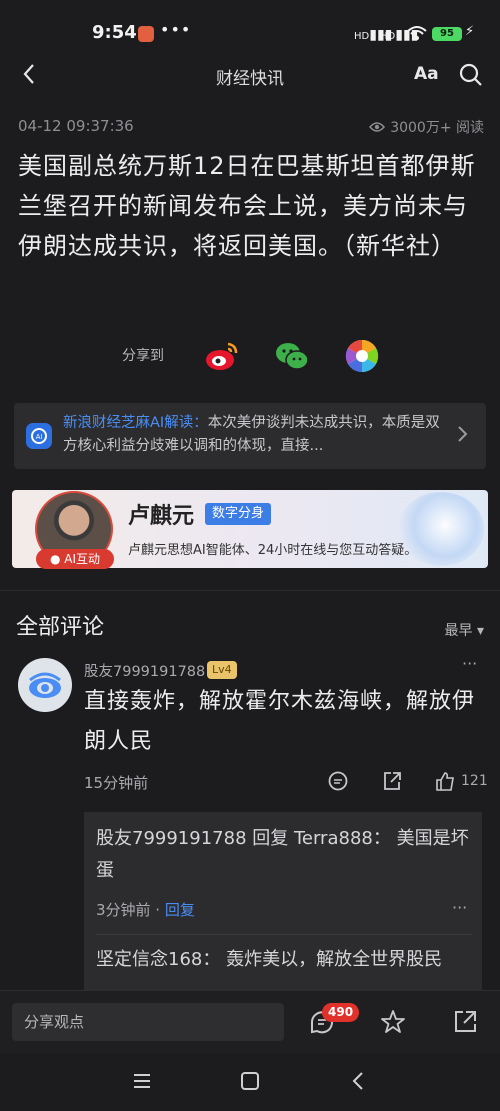  Describe the element at coordinates (75, 559) in the screenshot. I see `ai-interact-badge: ● AI互动` at that location.